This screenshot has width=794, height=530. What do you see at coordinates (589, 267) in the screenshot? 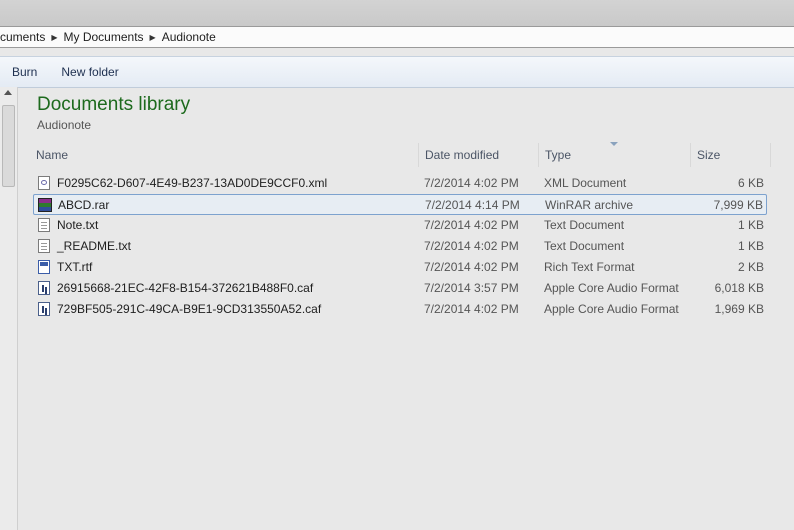
I see `file-type: Rich Text Format` at bounding box center [589, 267].